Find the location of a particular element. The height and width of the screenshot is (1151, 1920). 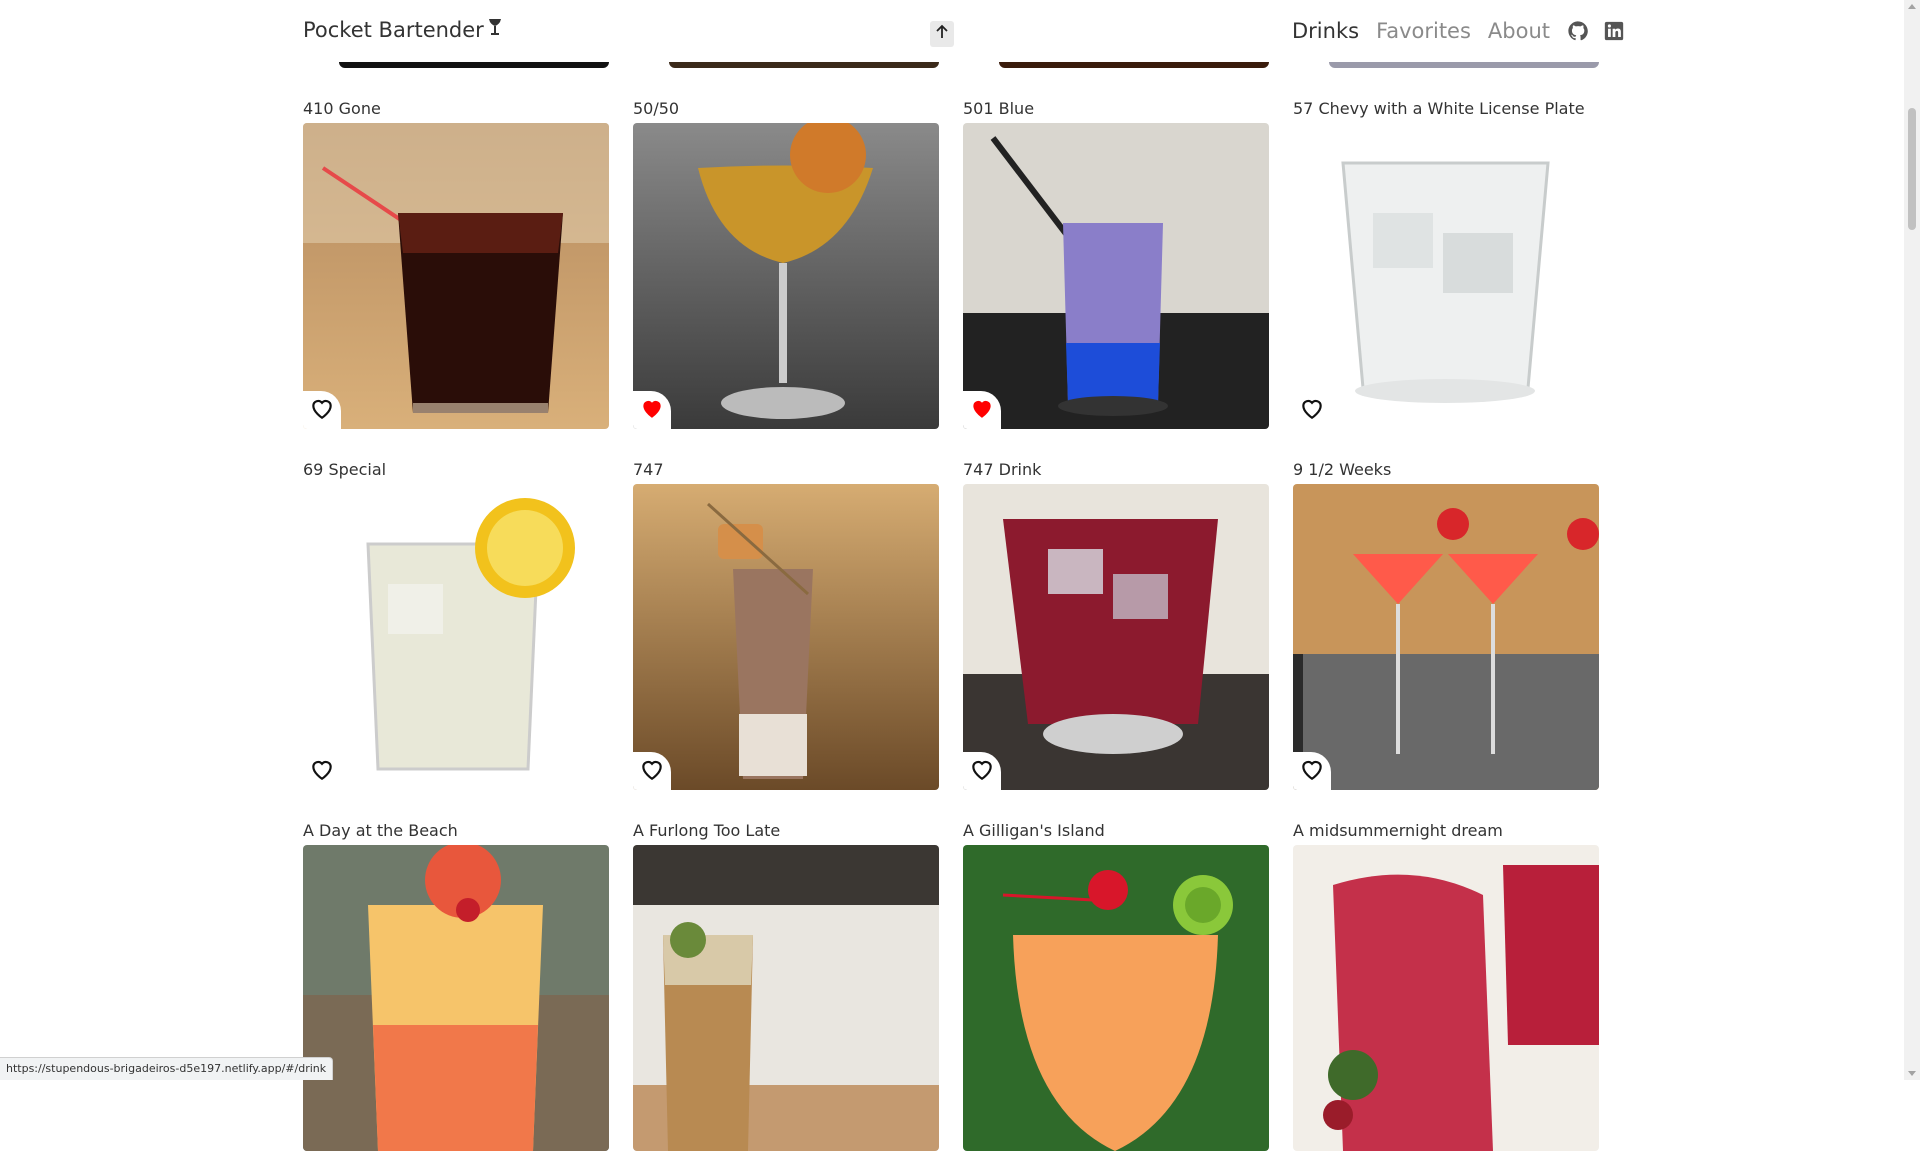

scroll-to-top-button is located at coordinates (942, 34).